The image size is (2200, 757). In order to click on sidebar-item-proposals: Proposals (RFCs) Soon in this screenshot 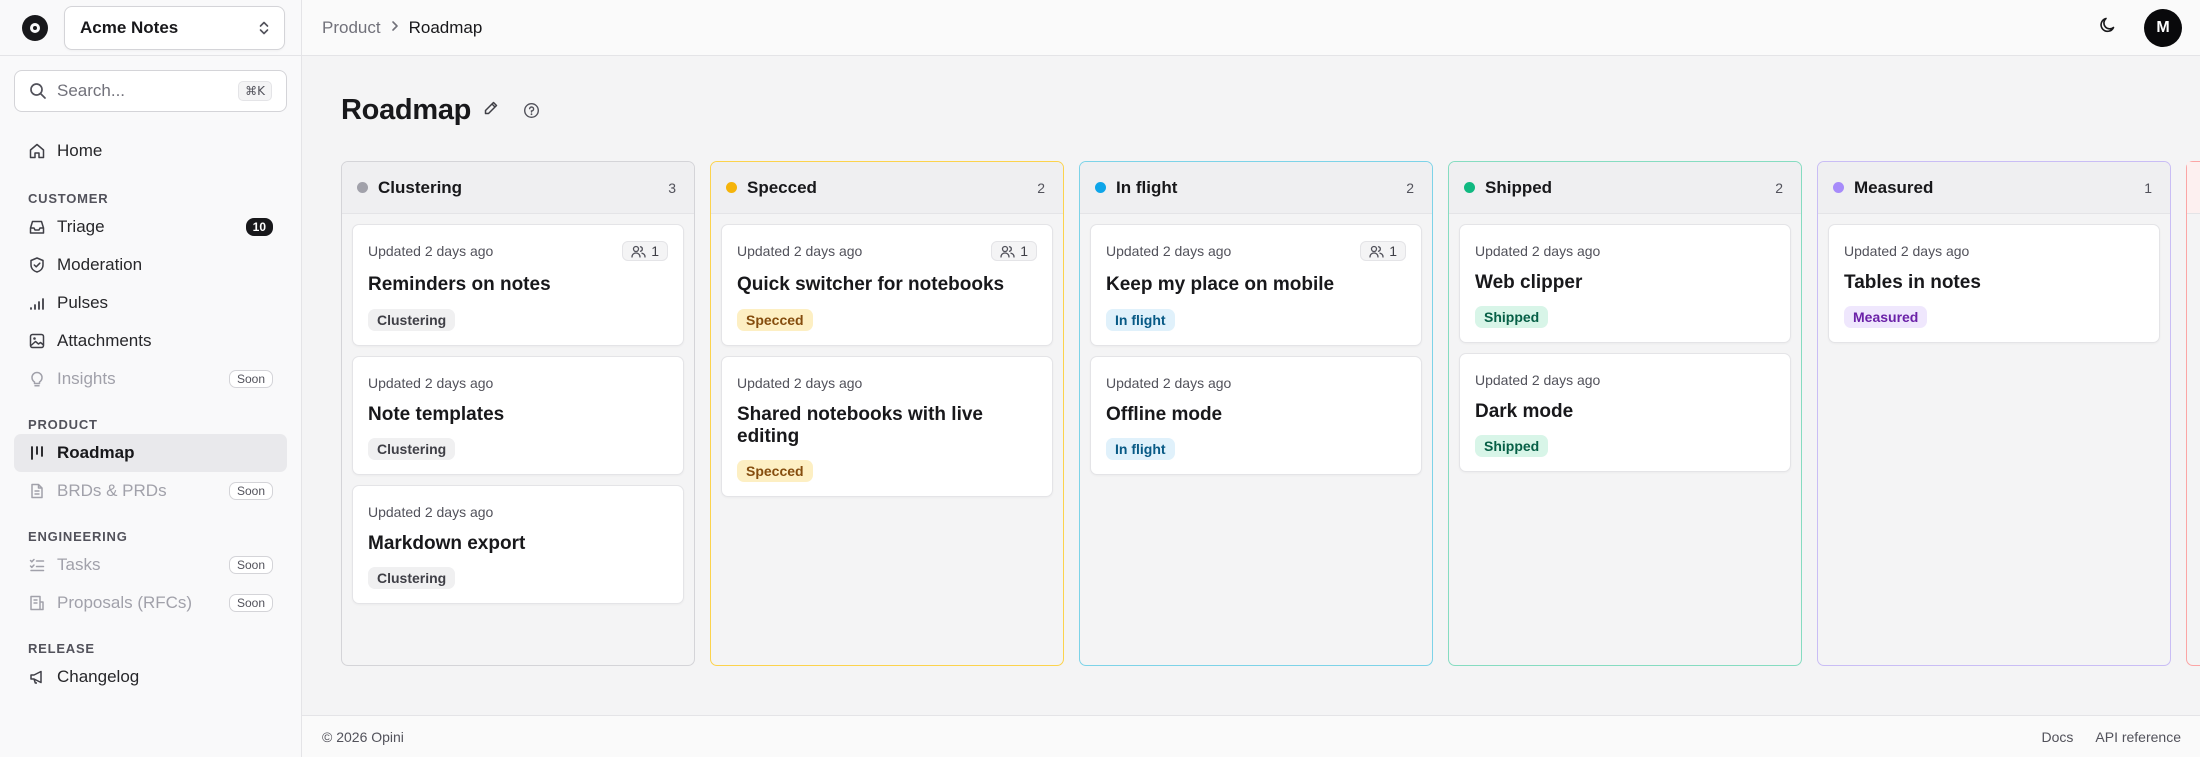, I will do `click(150, 603)`.